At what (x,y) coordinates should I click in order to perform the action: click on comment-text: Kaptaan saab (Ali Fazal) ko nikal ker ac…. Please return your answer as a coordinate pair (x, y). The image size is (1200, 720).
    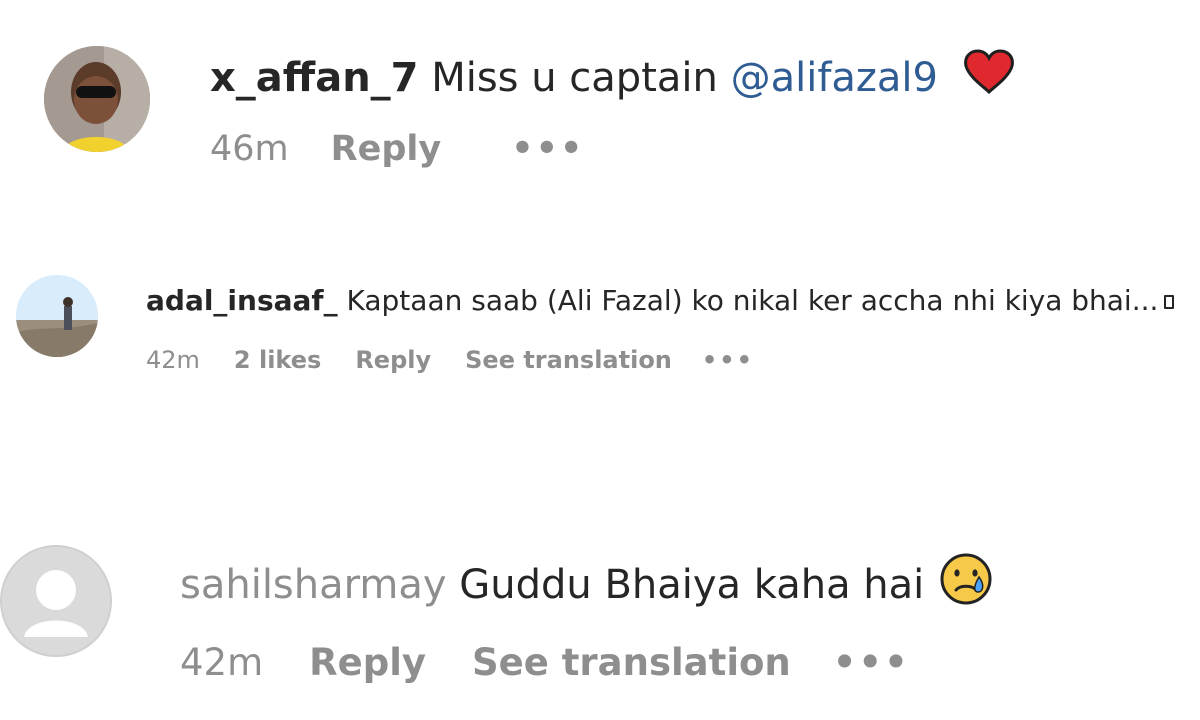
    Looking at the image, I should click on (748, 300).